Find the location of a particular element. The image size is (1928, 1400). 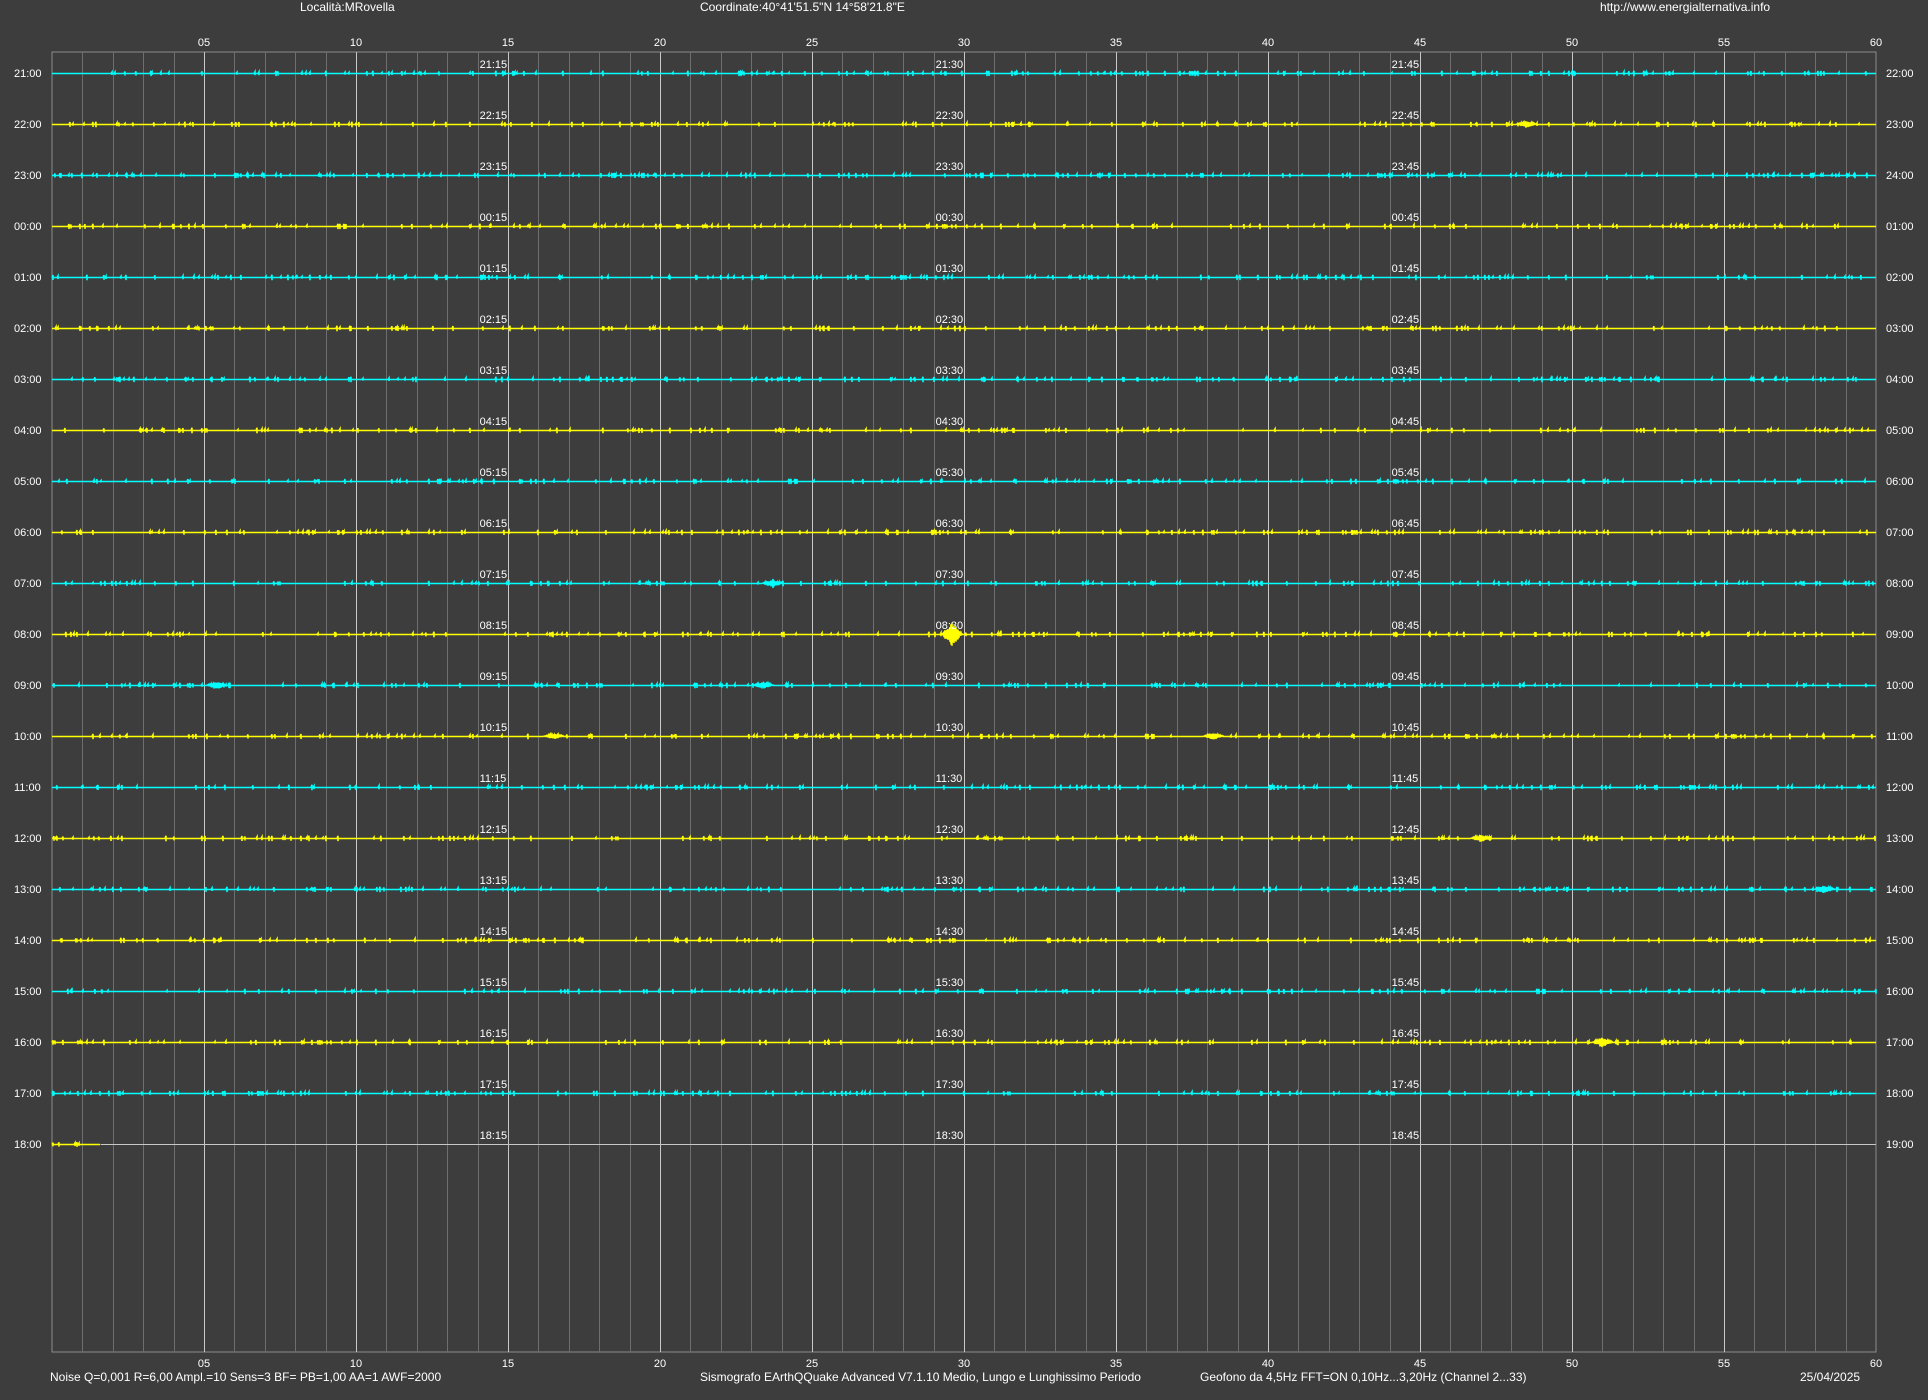

quarter-label-30: 18:30 is located at coordinates (950, 1136).